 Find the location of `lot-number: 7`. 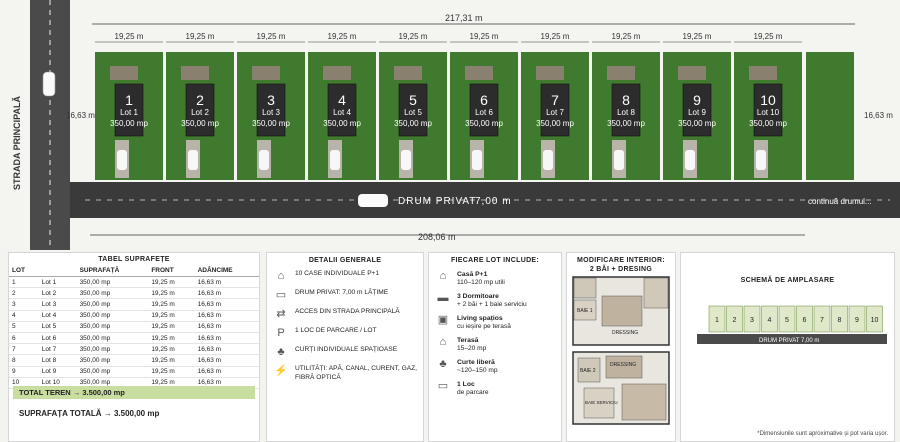

lot-number: 7 is located at coordinates (555, 100).